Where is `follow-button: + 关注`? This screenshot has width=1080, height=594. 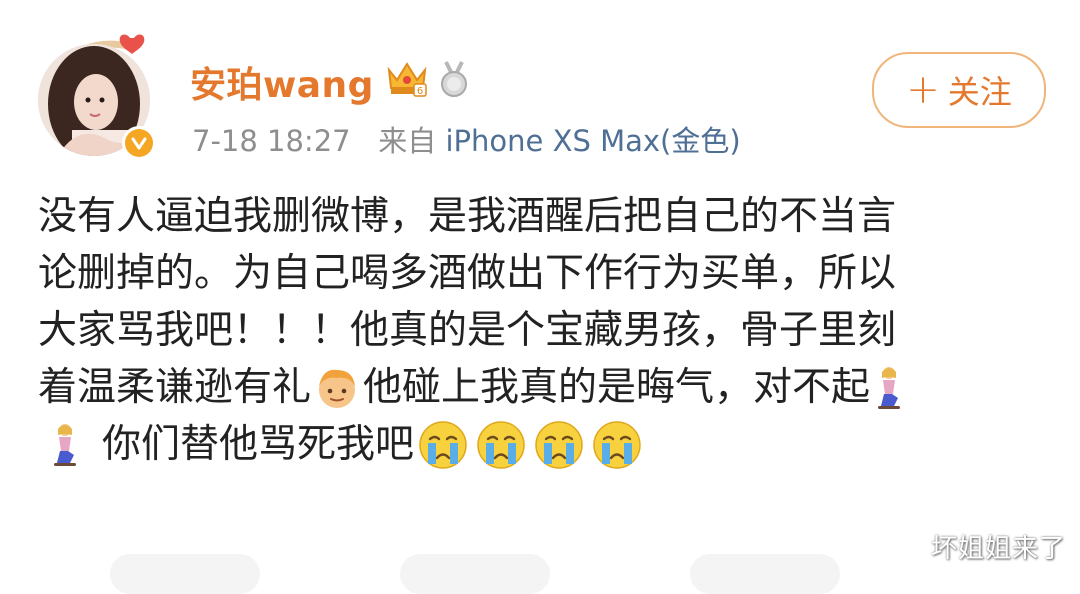
follow-button: + 关注 is located at coordinates (959, 90).